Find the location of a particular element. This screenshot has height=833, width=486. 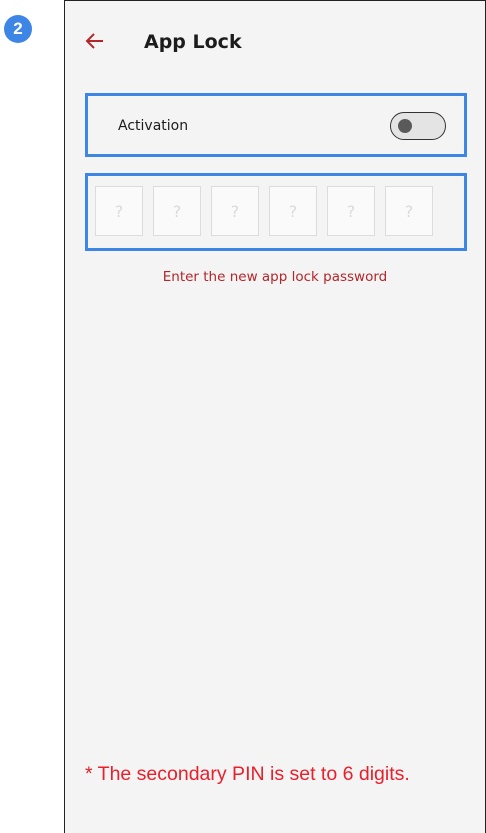

pin-digit-1: ? is located at coordinates (119, 211).